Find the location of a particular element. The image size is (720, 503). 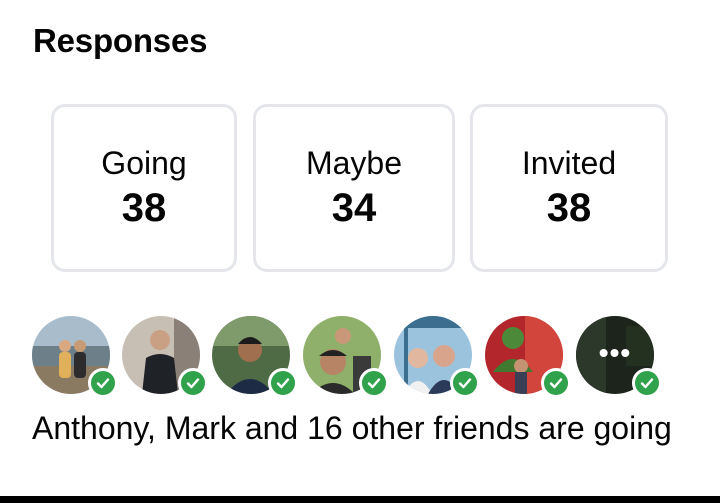

more-friends-button: ••• is located at coordinates (619, 357).